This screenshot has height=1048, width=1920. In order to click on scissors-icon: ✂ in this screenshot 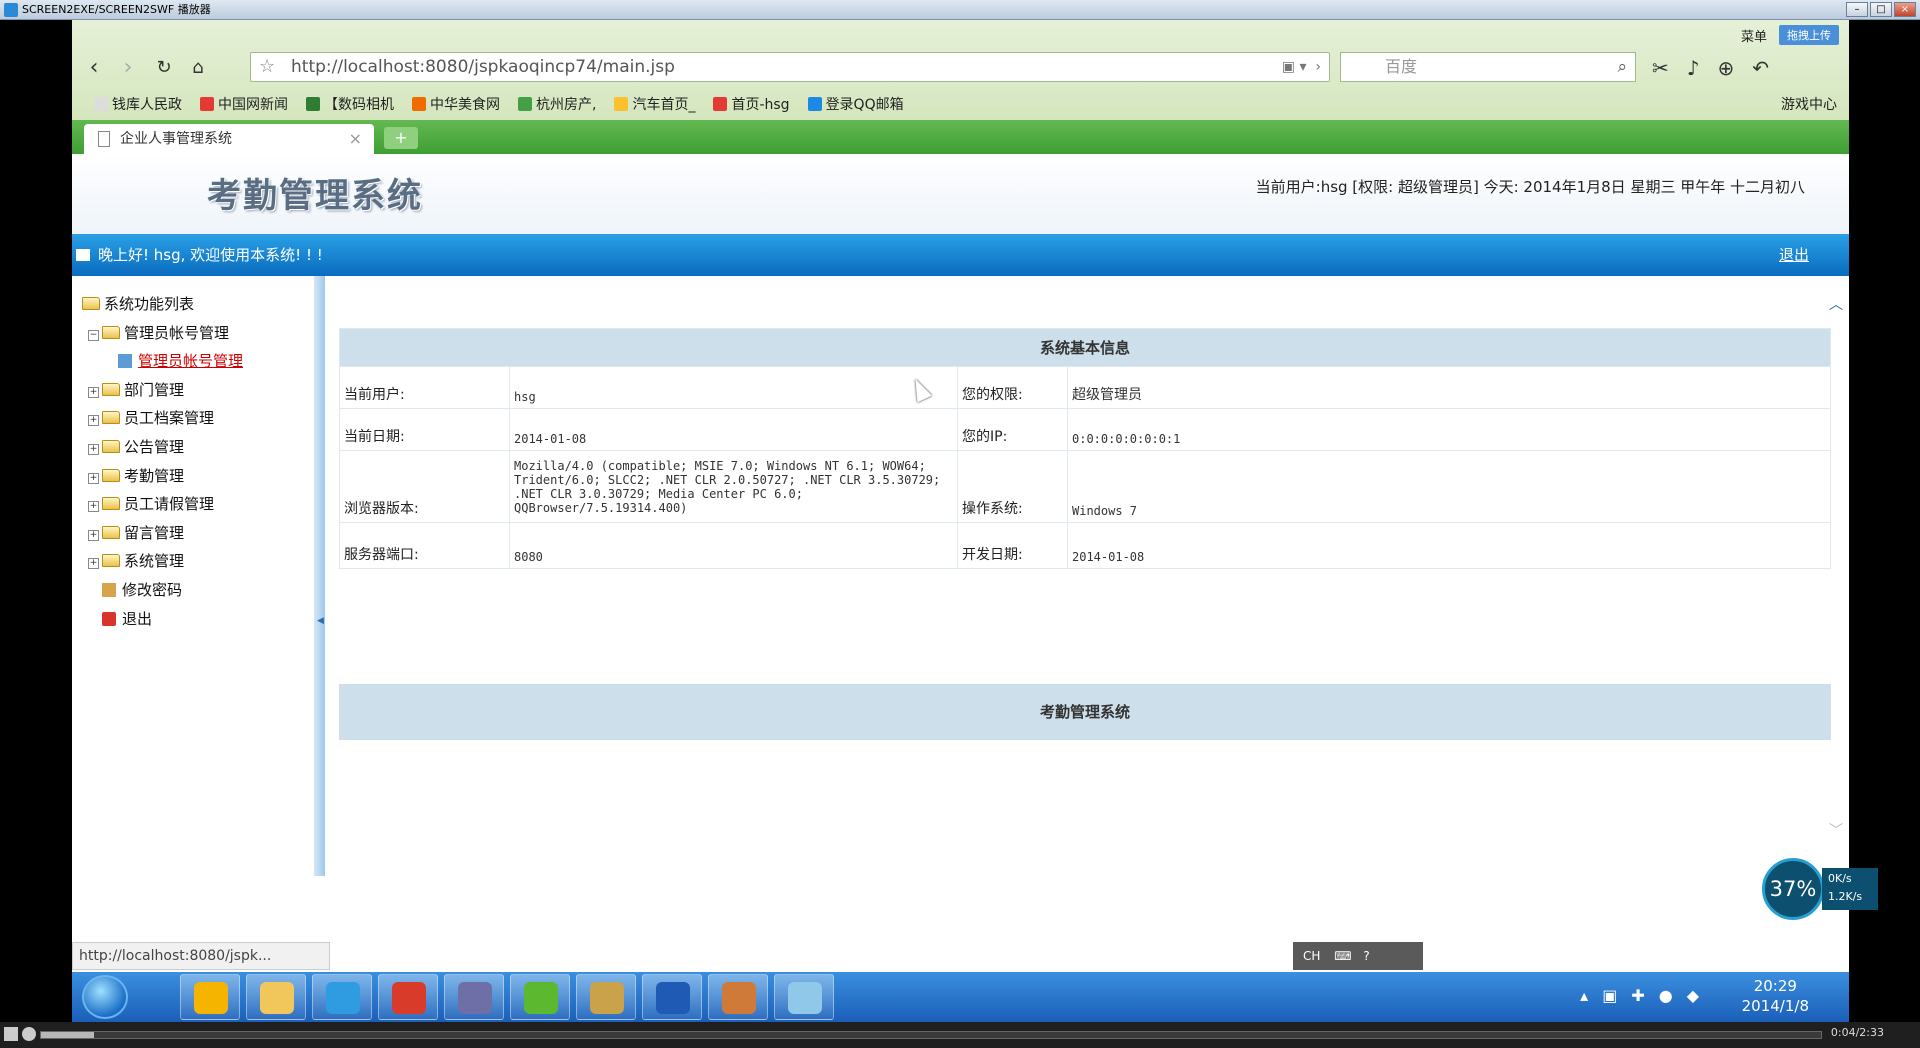, I will do `click(1660, 68)`.